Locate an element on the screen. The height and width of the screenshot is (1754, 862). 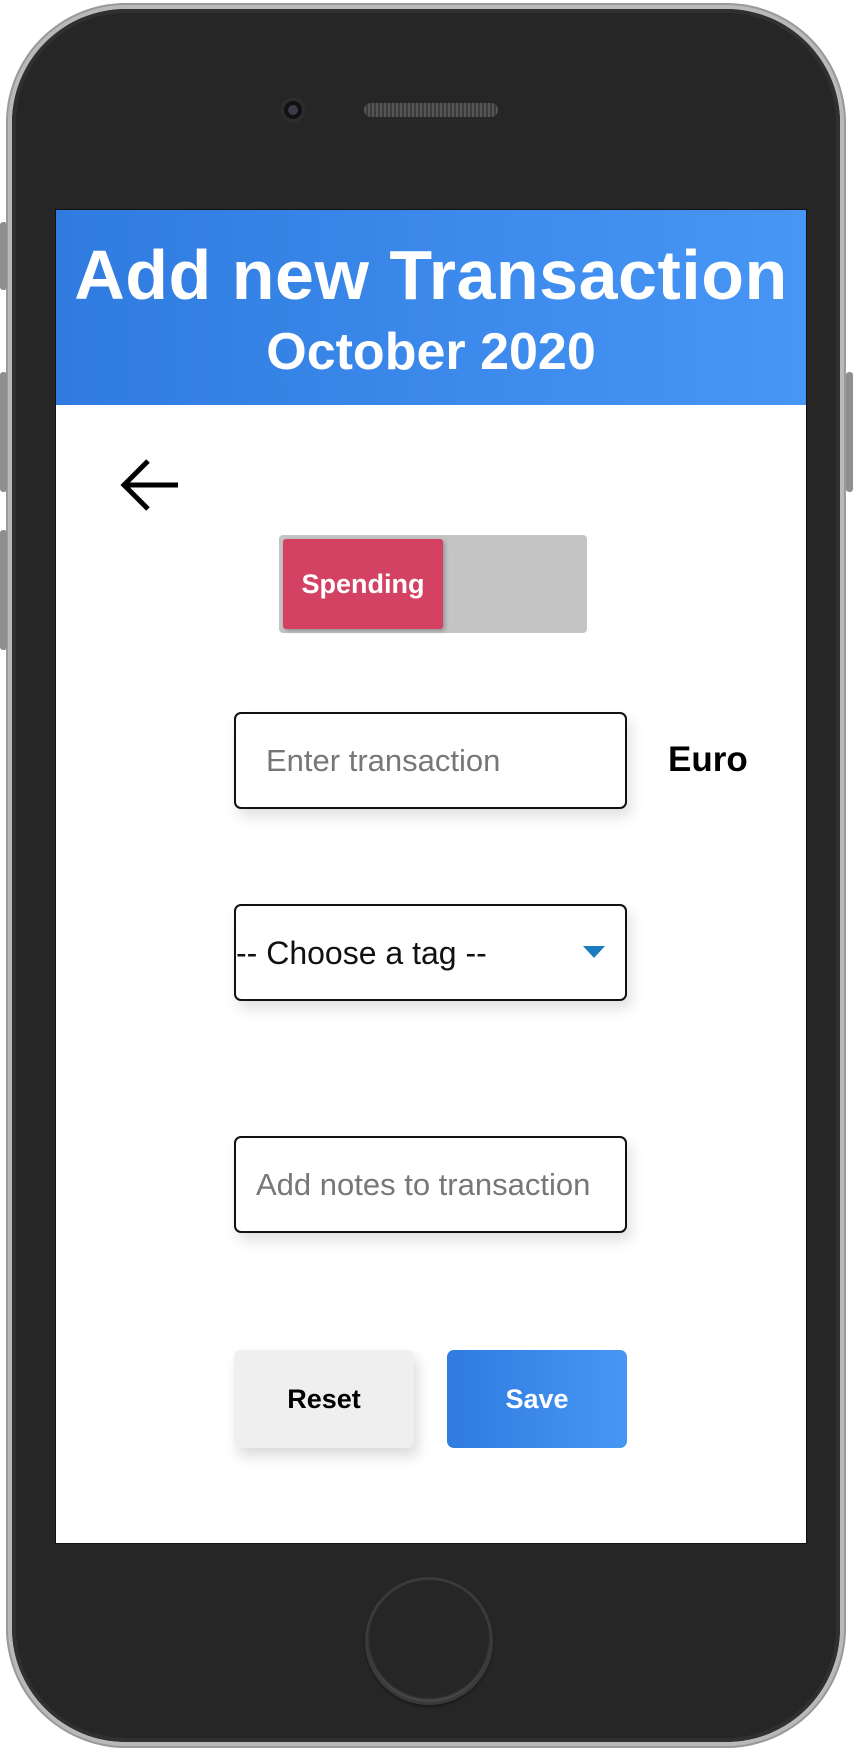
notes-input is located at coordinates (430, 1184).